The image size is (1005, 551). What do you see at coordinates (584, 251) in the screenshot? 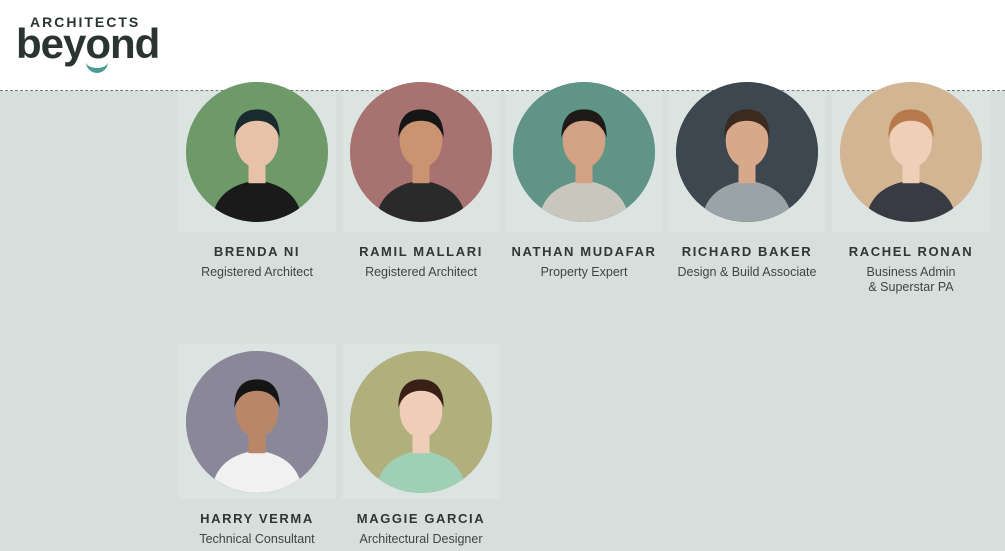
I see `member-name: NATHAN MUDAFAR` at bounding box center [584, 251].